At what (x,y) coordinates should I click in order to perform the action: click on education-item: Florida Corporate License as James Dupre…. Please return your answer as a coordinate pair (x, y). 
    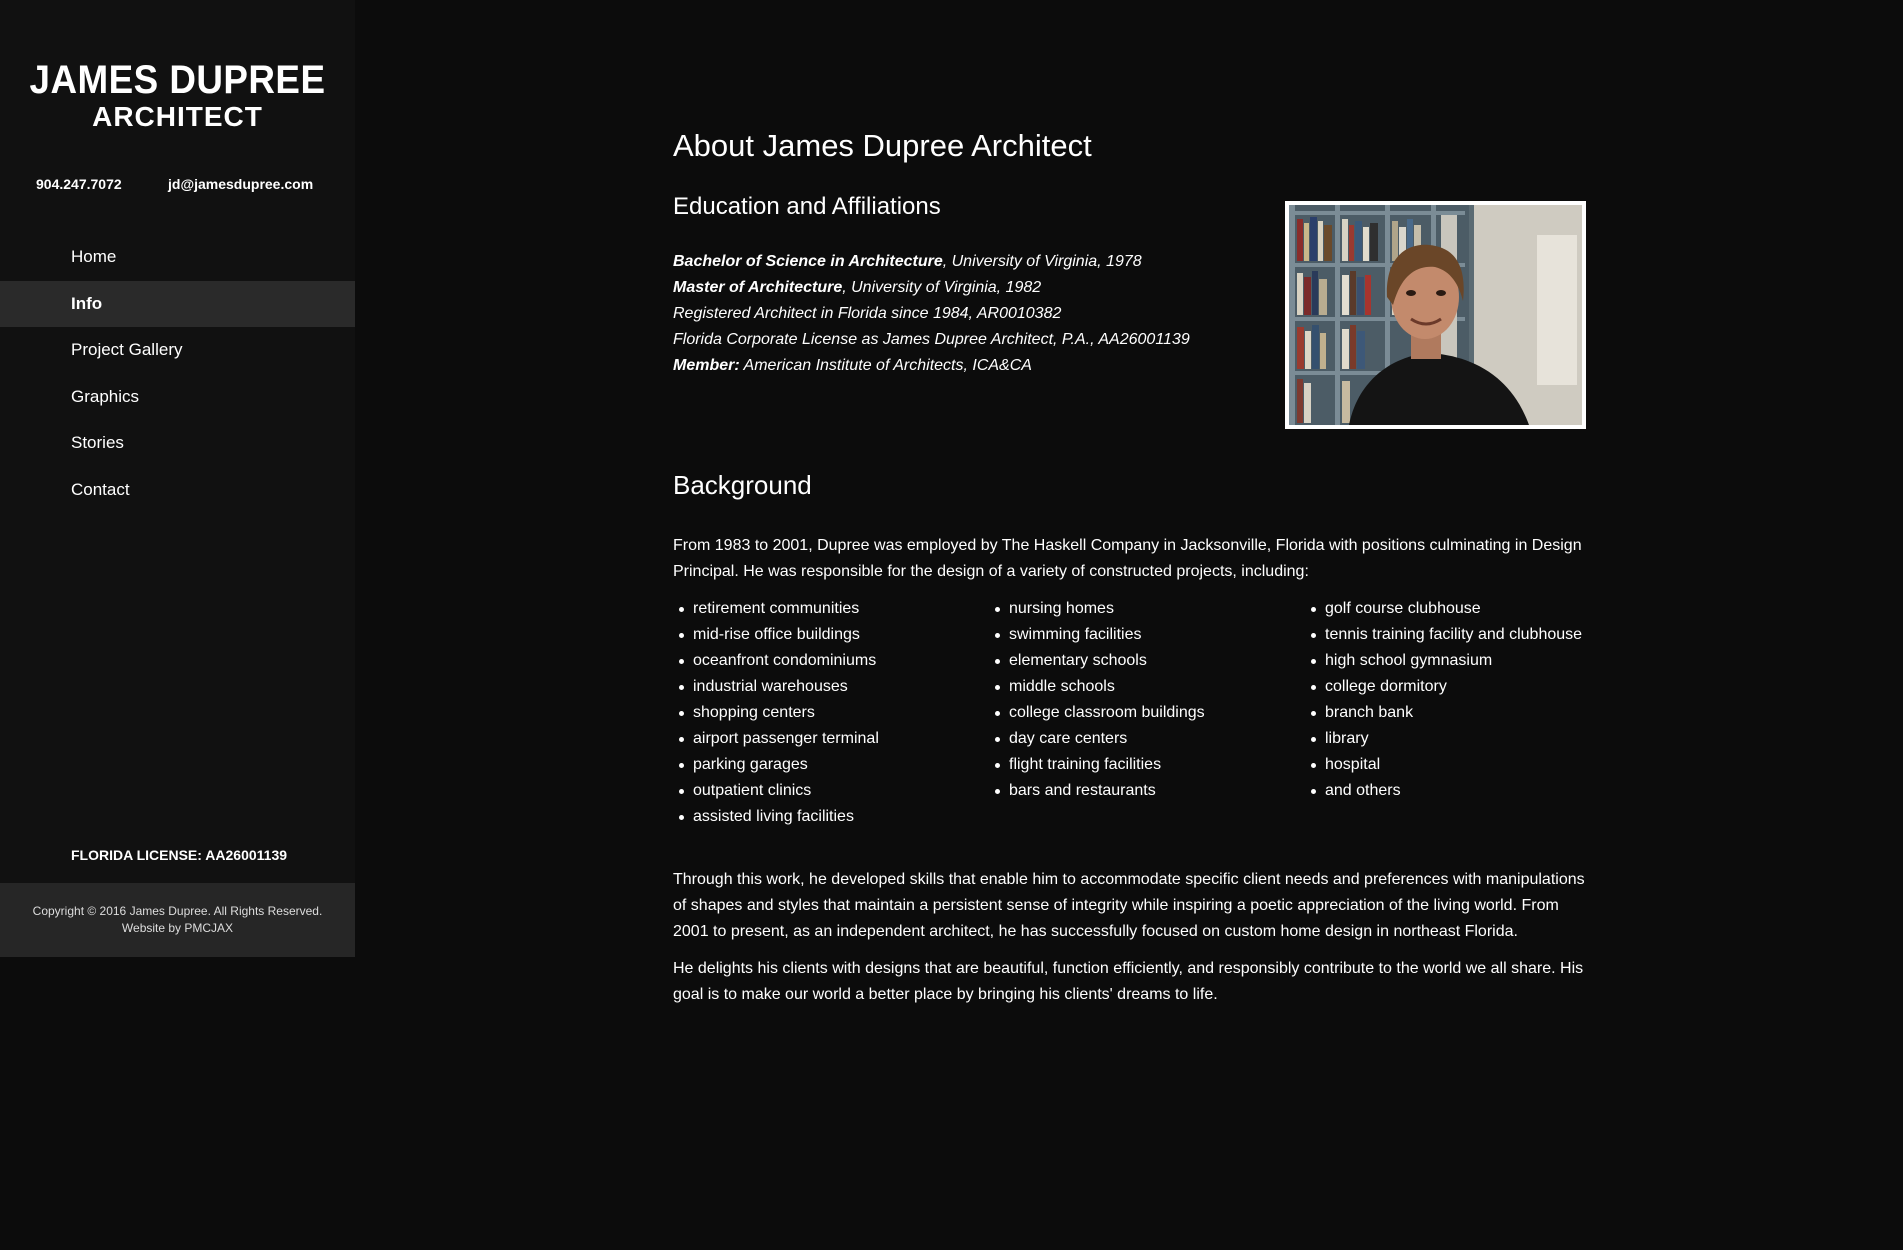
    Looking at the image, I should click on (931, 339).